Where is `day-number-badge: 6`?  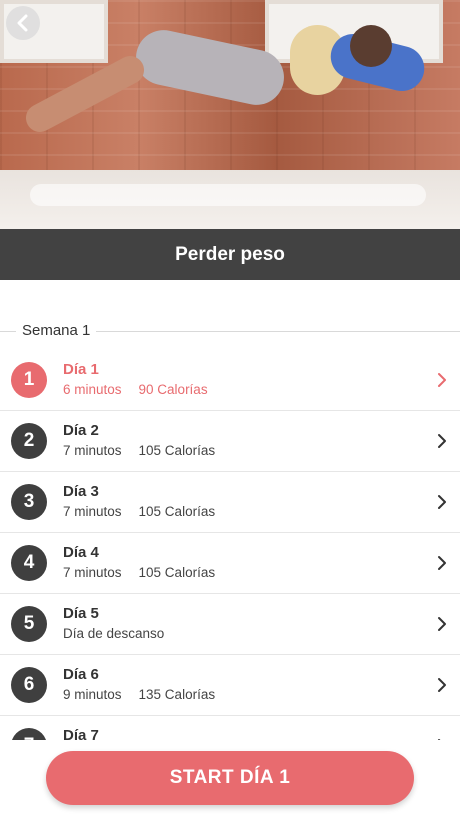
day-number-badge: 6 is located at coordinates (29, 685).